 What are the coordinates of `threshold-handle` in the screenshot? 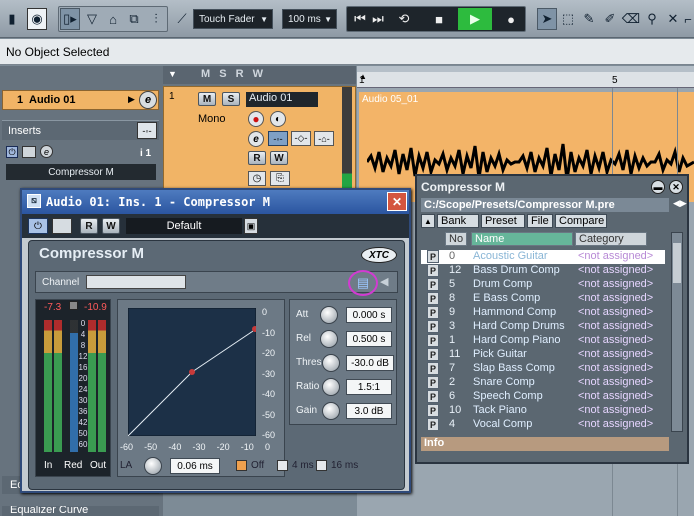 It's located at (192, 372).